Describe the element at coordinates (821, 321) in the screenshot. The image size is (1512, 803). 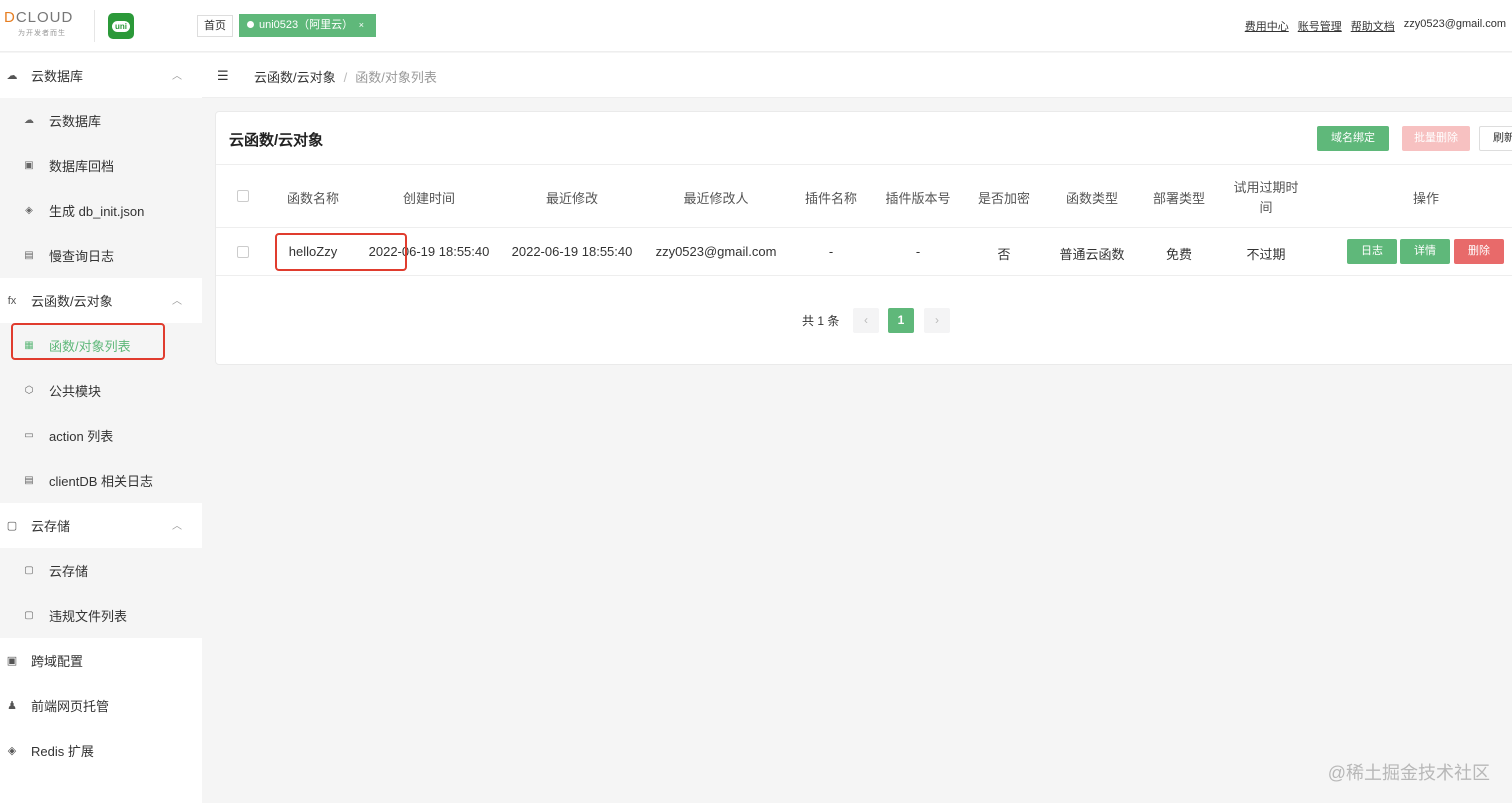
I see `pager-total: 共 1 条` at that location.